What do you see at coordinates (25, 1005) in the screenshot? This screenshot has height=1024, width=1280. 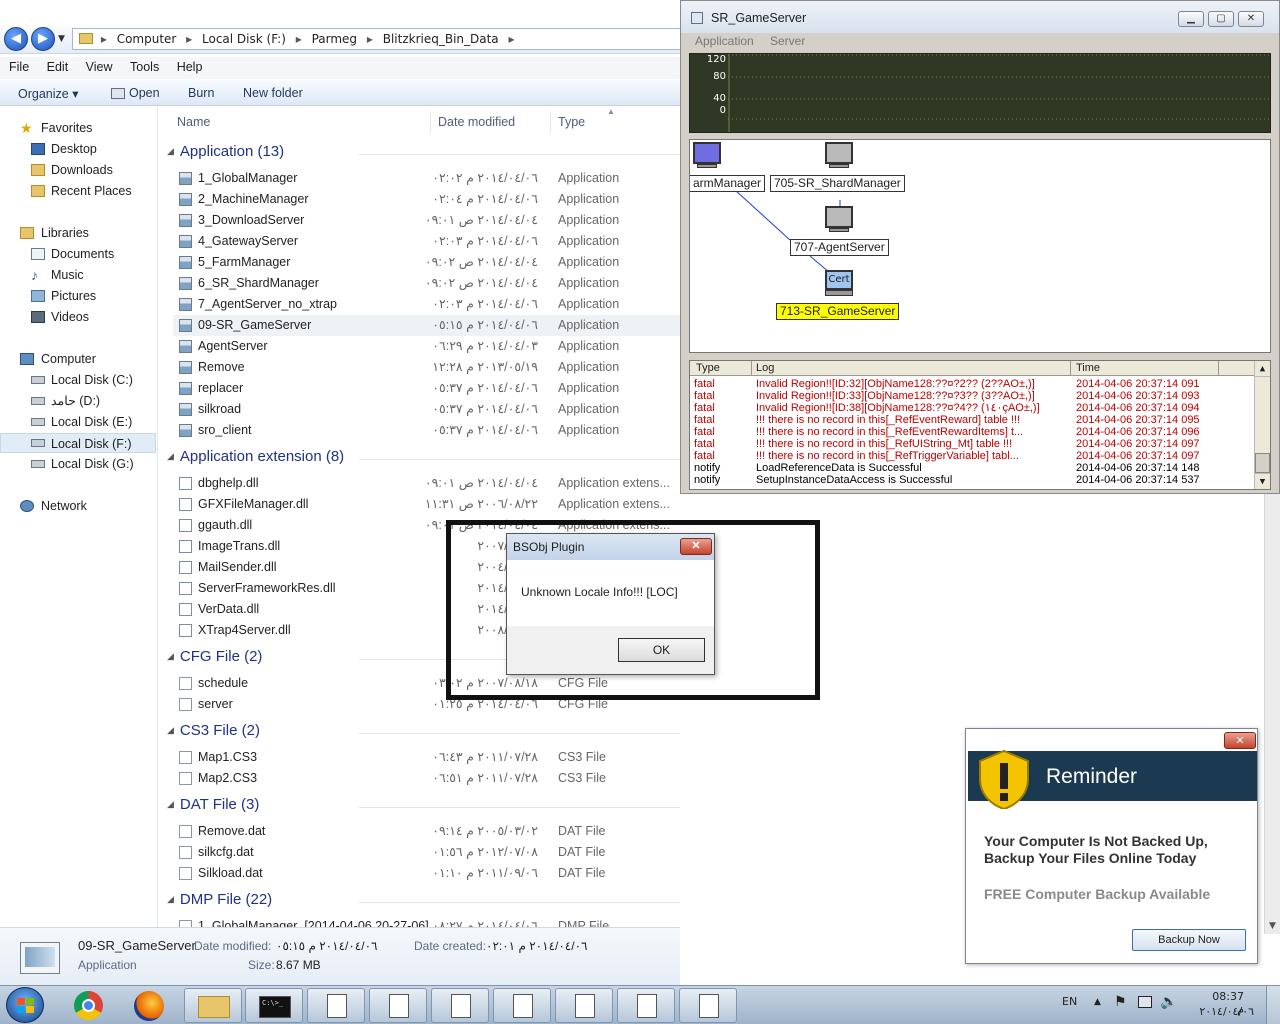 I see `start-button` at bounding box center [25, 1005].